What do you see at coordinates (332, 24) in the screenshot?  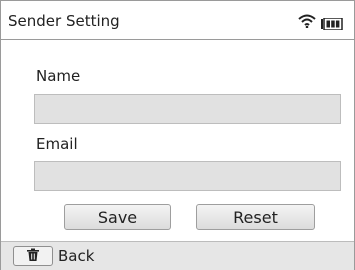 I see `battery-icon` at bounding box center [332, 24].